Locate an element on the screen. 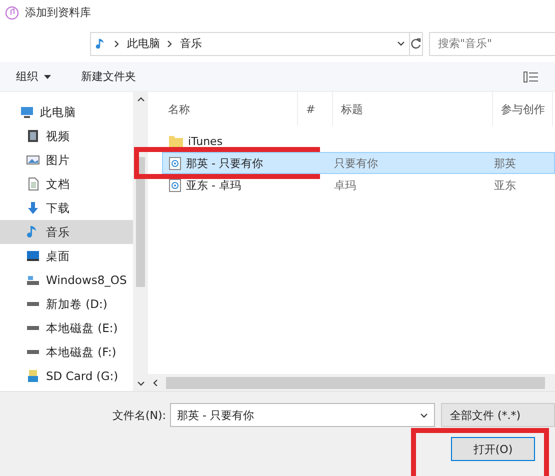 The image size is (555, 476). caret-icon is located at coordinates (47, 76).